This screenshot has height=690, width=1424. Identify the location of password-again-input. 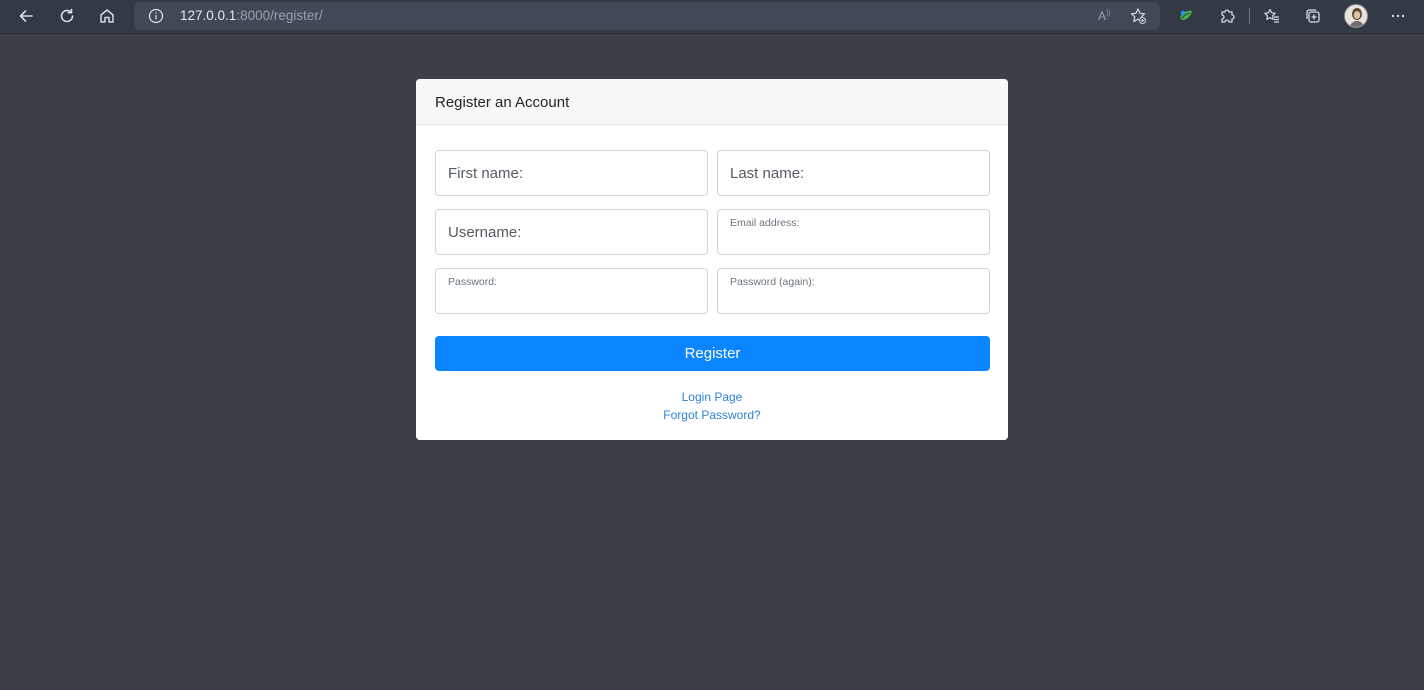
(853, 291).